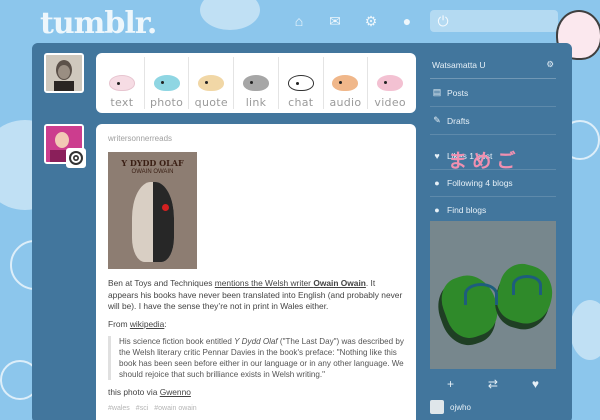 The width and height of the screenshot is (600, 420). What do you see at coordinates (450, 384) in the screenshot?
I see `follow-plus-icon: +` at bounding box center [450, 384].